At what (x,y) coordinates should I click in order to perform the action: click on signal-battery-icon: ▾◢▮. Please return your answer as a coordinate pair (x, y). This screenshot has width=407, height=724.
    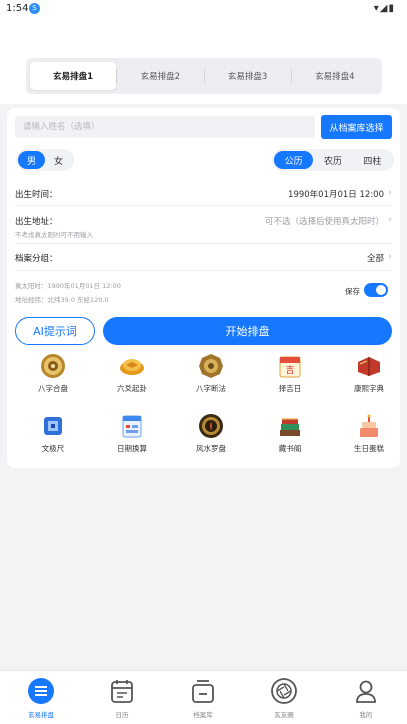
    Looking at the image, I should click on (384, 8).